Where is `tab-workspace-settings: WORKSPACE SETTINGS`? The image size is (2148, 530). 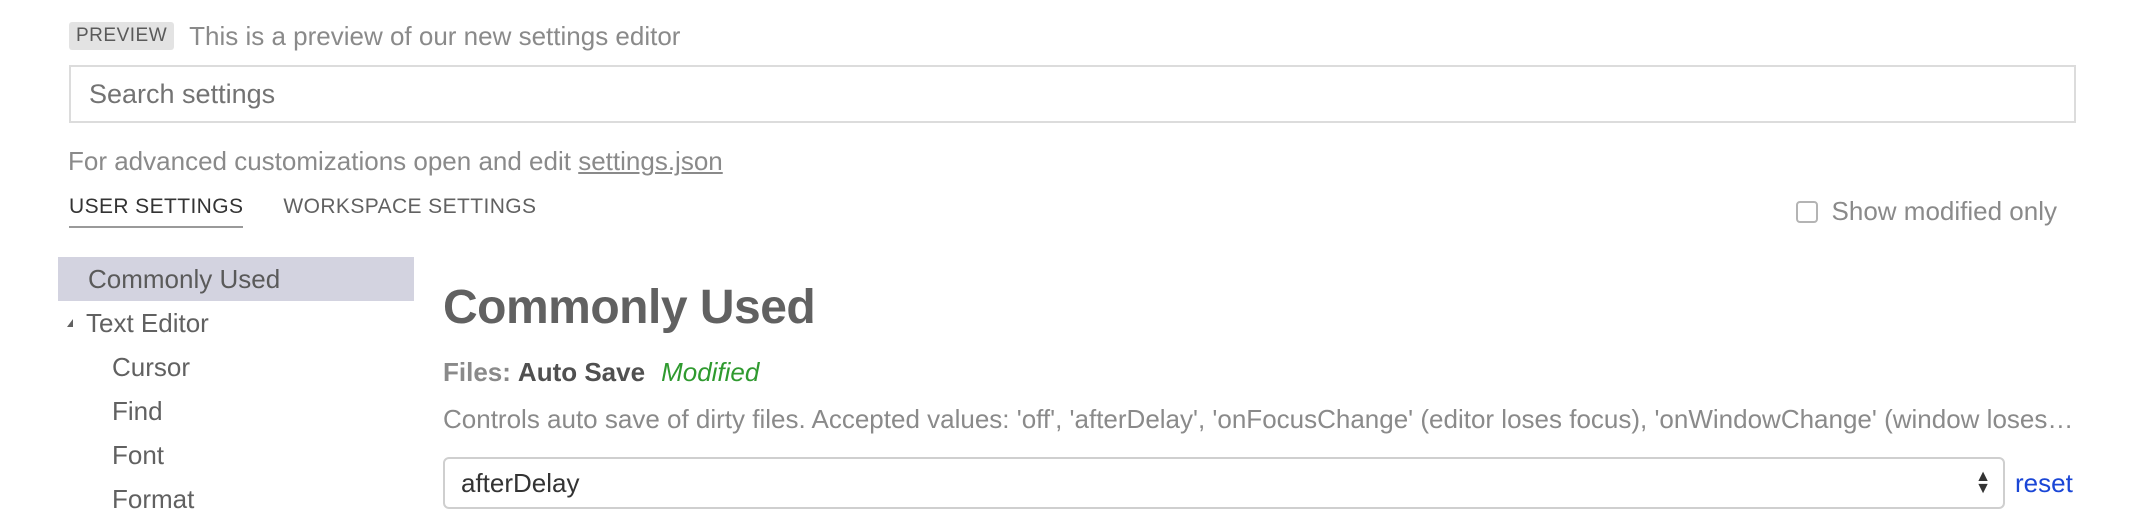 tab-workspace-settings: WORKSPACE SETTINGS is located at coordinates (409, 211).